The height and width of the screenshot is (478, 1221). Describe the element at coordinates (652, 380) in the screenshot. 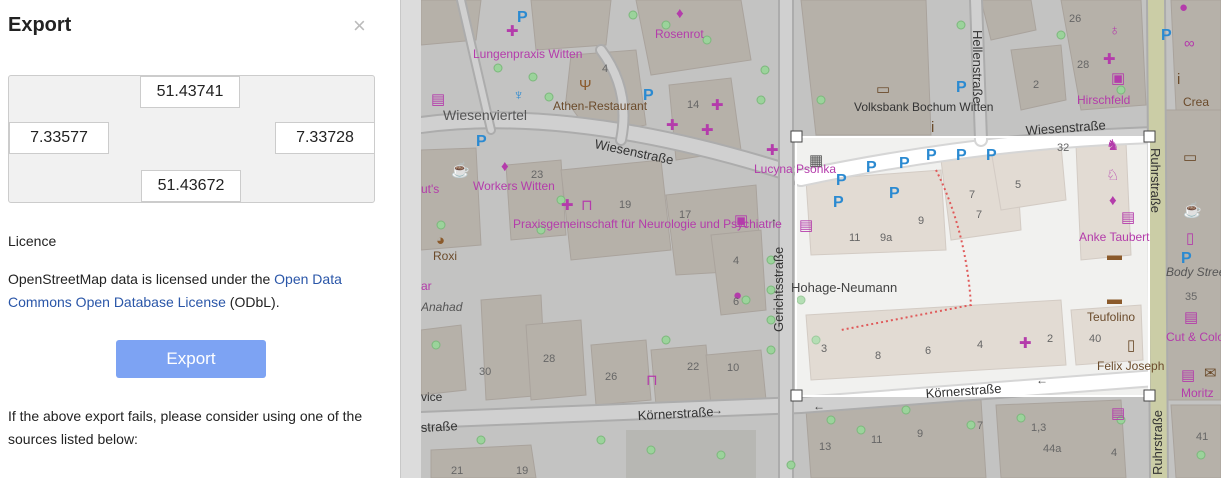

I see `dentist-icon-2: ⊓` at that location.